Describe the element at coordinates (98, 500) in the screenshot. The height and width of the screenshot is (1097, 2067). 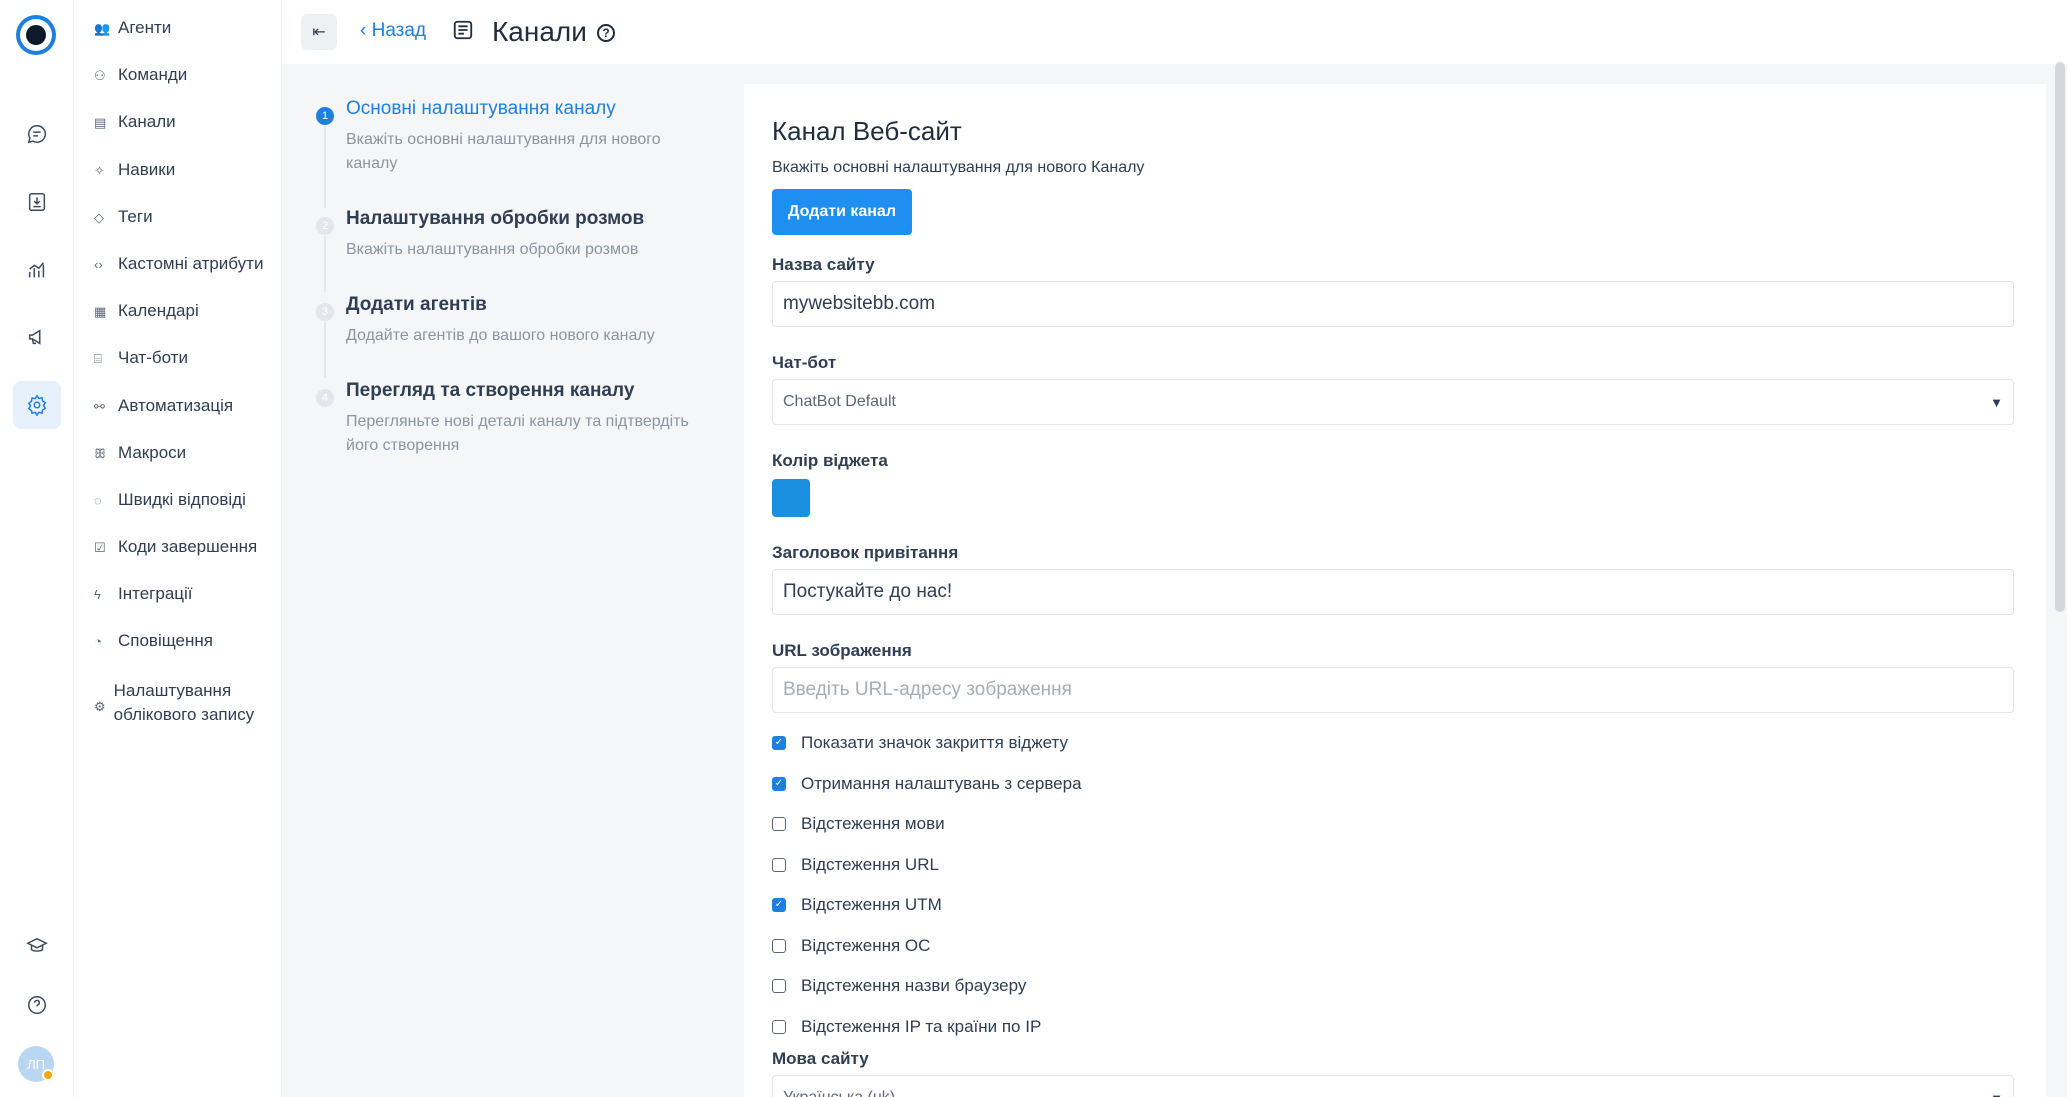
I see `menu-item-icon: ◌` at that location.